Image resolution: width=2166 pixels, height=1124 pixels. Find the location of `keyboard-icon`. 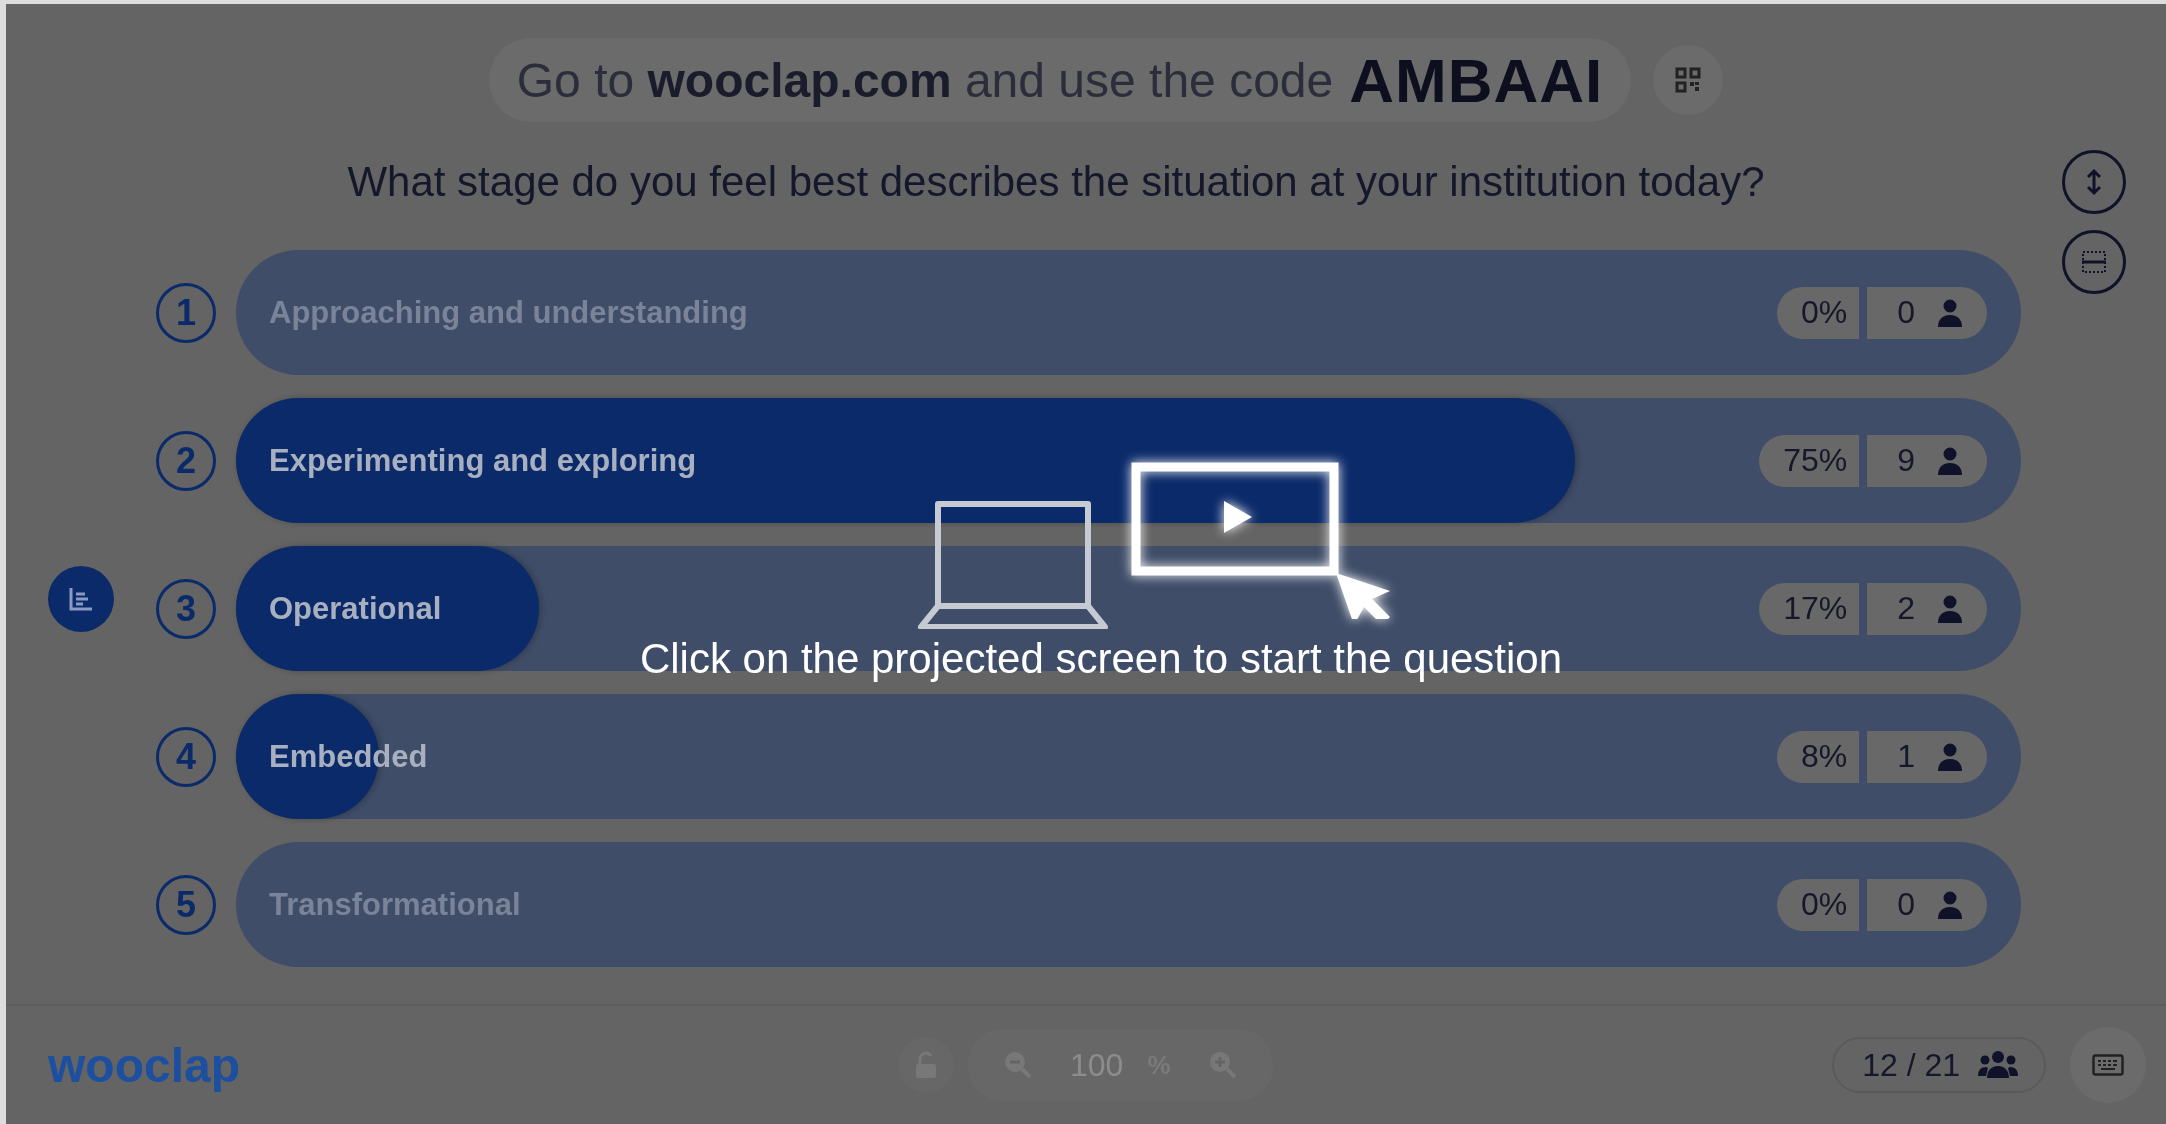

keyboard-icon is located at coordinates (2108, 1065).